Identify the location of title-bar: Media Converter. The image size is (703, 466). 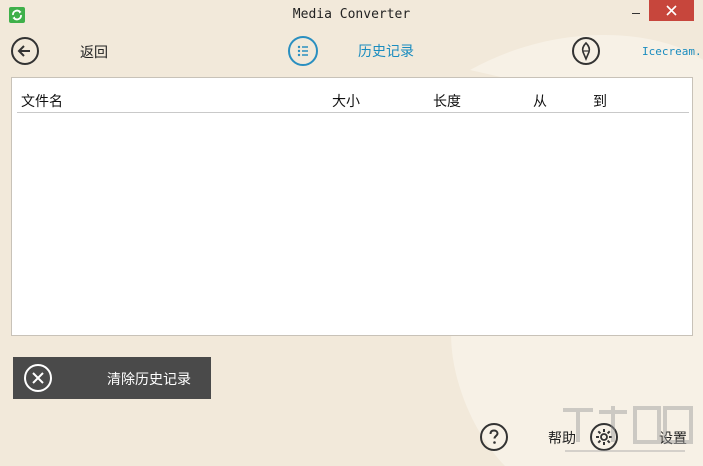
(351, 15).